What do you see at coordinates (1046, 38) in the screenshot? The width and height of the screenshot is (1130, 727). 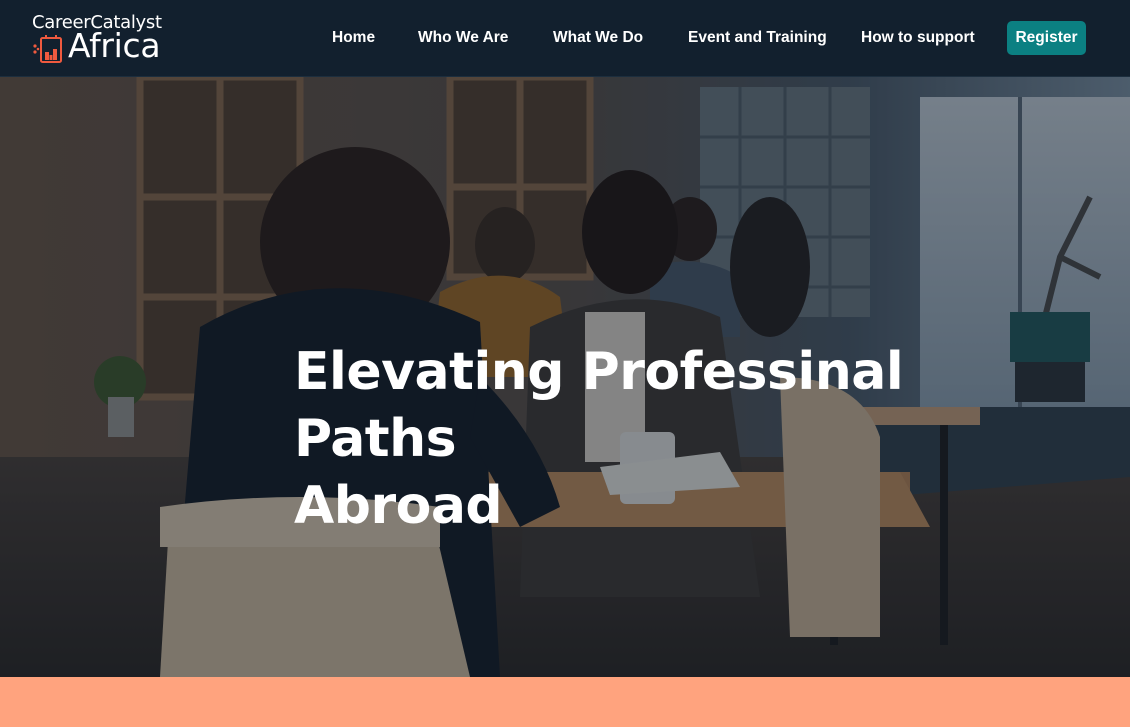 I see `register-button: Register` at bounding box center [1046, 38].